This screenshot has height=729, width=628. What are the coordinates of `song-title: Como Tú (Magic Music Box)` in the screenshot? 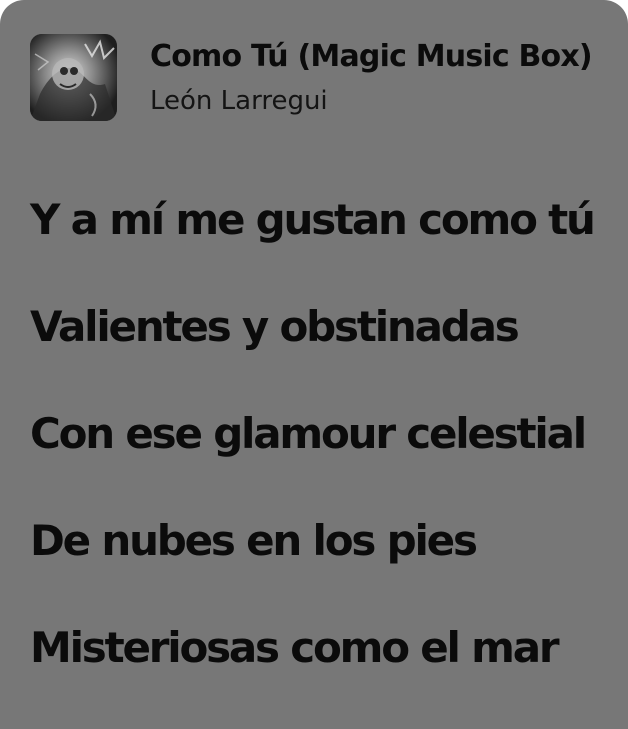 It's located at (371, 56).